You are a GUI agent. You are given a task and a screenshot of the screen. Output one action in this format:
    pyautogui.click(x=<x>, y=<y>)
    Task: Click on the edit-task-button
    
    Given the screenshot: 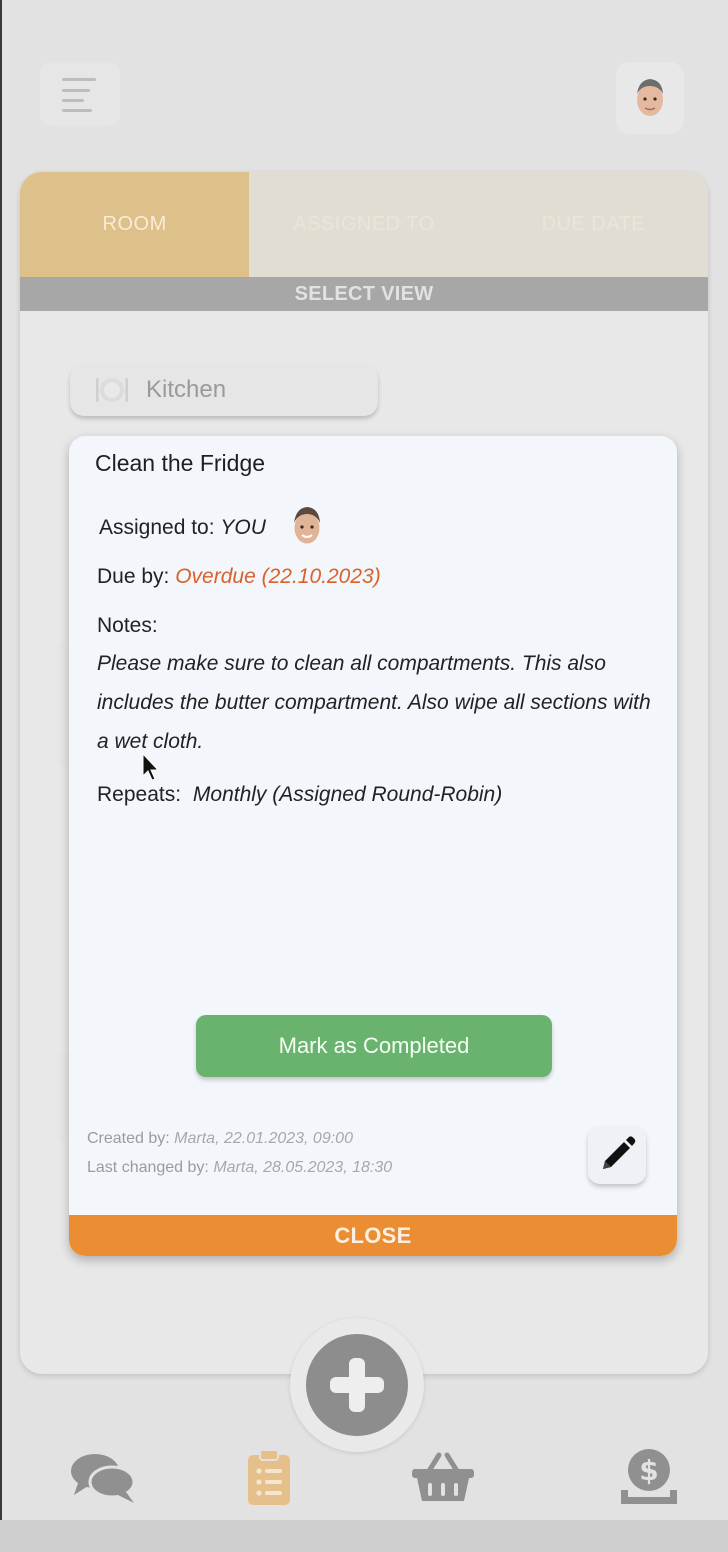 What is the action you would take?
    pyautogui.click(x=617, y=1155)
    